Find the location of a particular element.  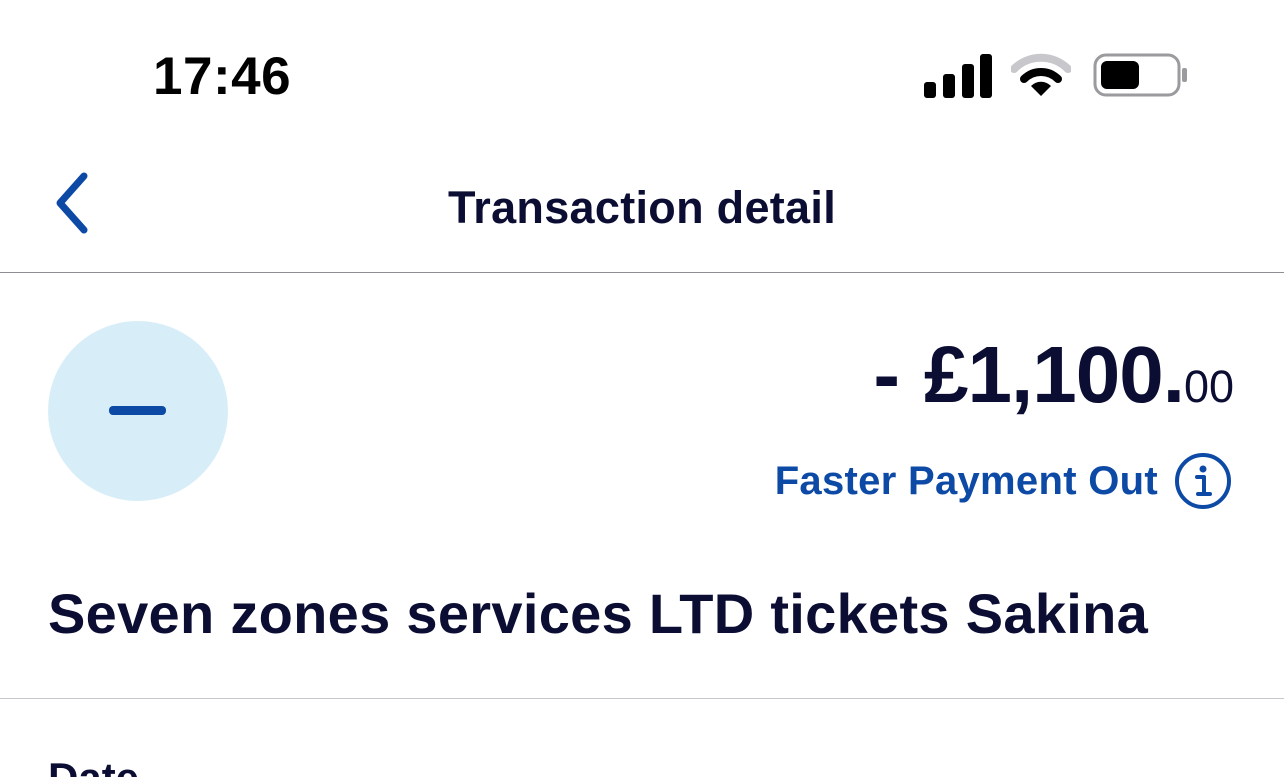

payment-type-label: Faster Payment Out is located at coordinates (966, 481).